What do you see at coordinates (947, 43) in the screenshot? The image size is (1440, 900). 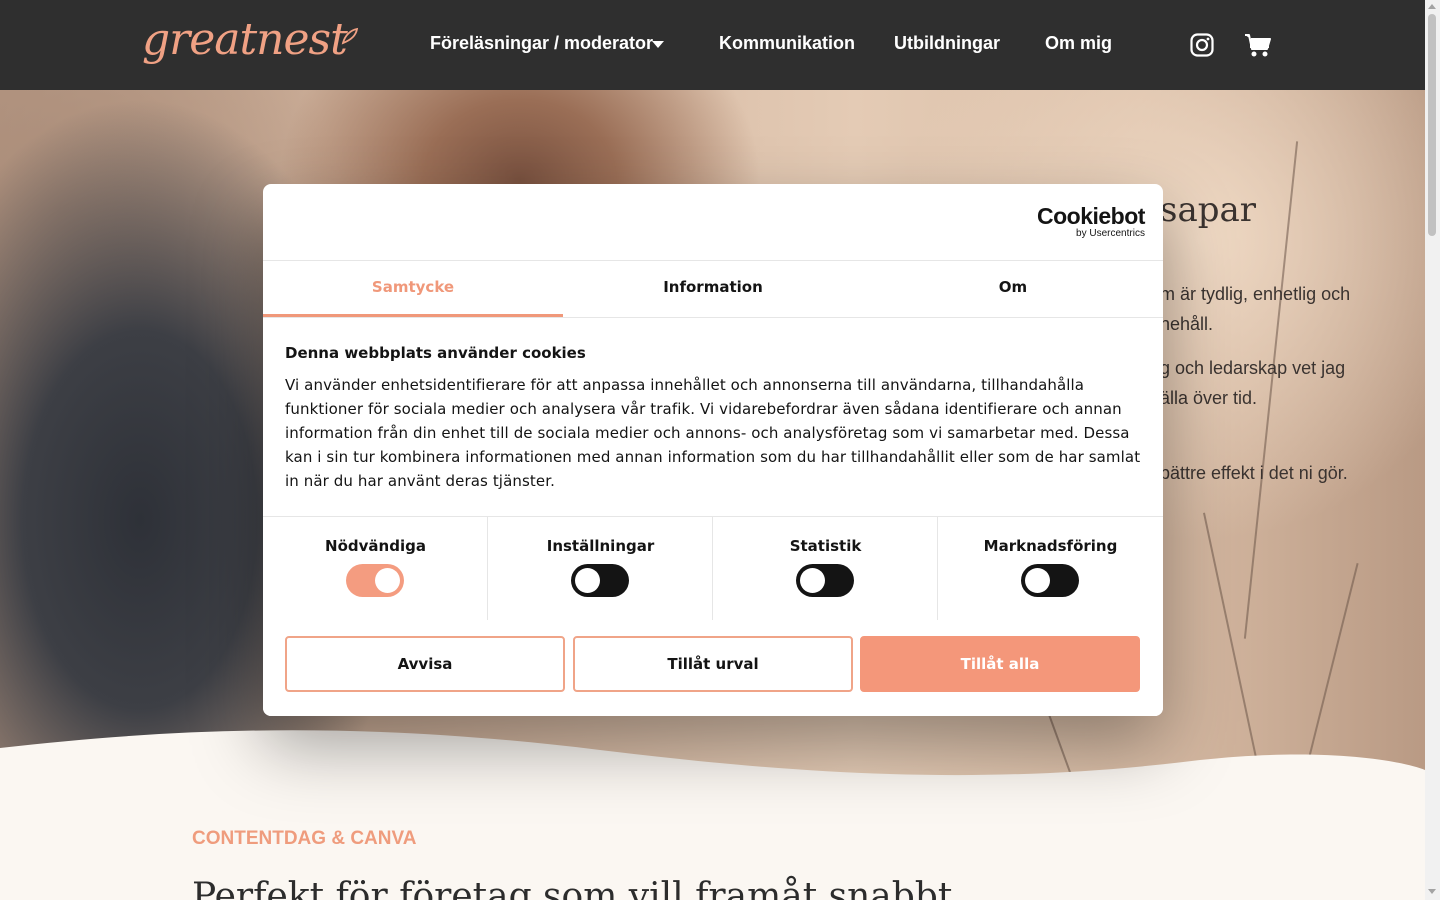 I see `nav-item-utbildningar: Utbildningar` at bounding box center [947, 43].